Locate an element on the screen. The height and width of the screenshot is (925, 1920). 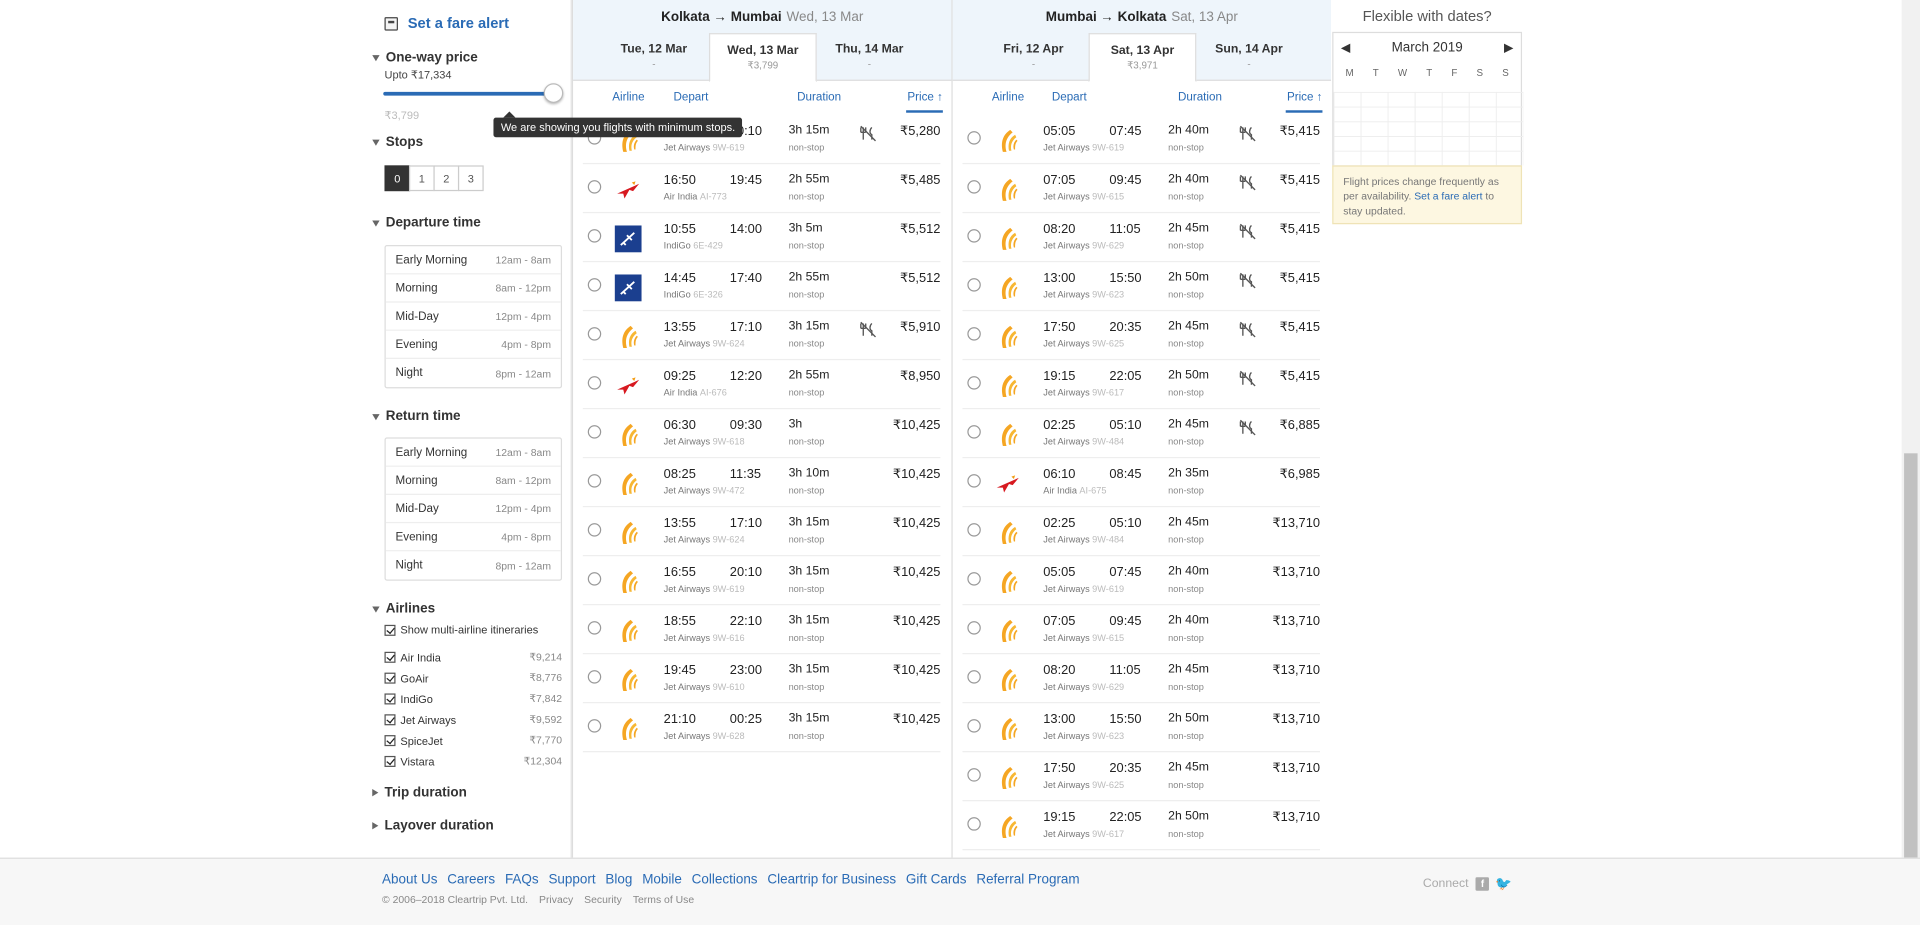
stops-option-0: 0 is located at coordinates (397, 178).